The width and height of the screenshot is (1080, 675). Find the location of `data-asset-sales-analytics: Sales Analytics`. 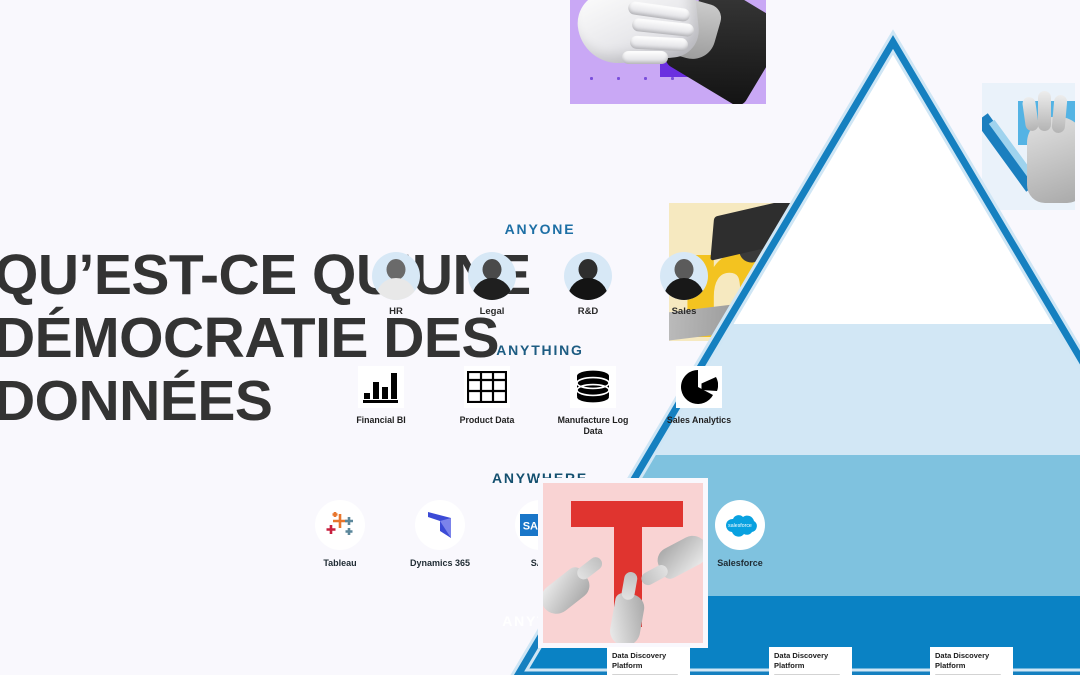

data-asset-sales-analytics: Sales Analytics is located at coordinates (699, 396).